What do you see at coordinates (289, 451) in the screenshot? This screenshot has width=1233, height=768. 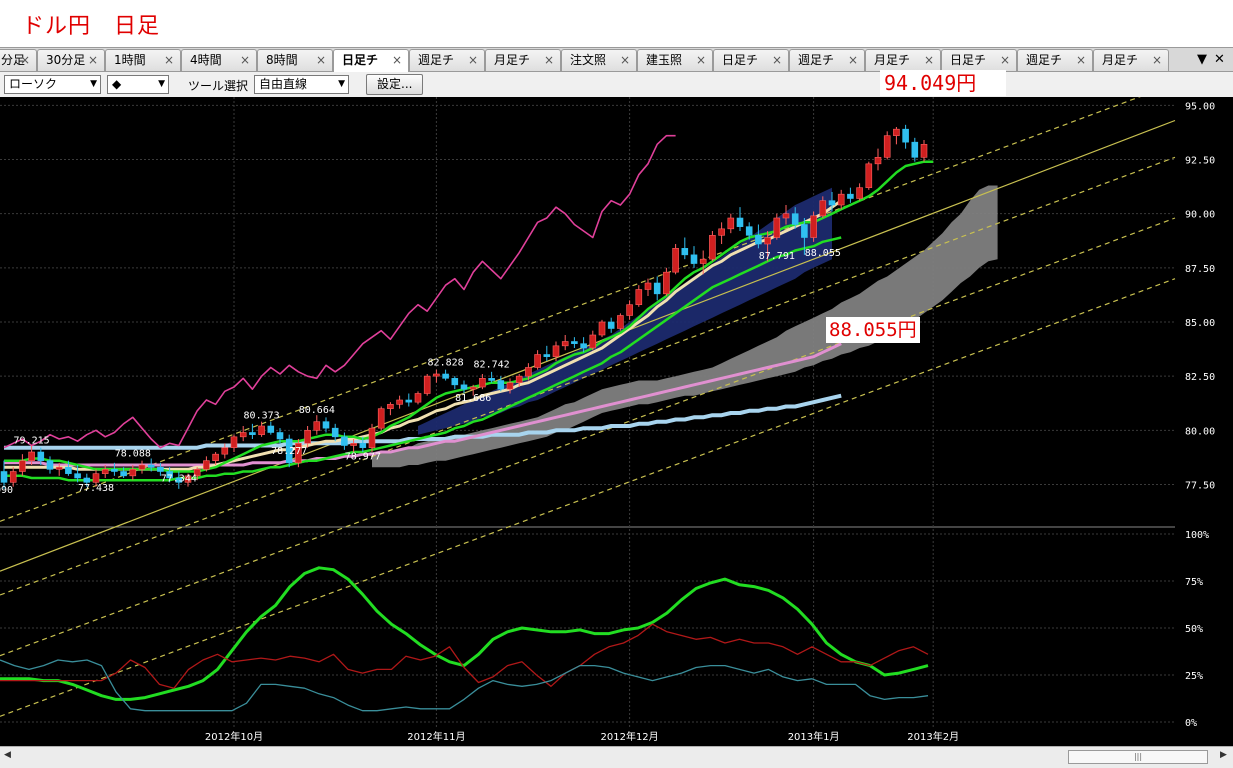 I see `price-annotation: 78.277` at bounding box center [289, 451].